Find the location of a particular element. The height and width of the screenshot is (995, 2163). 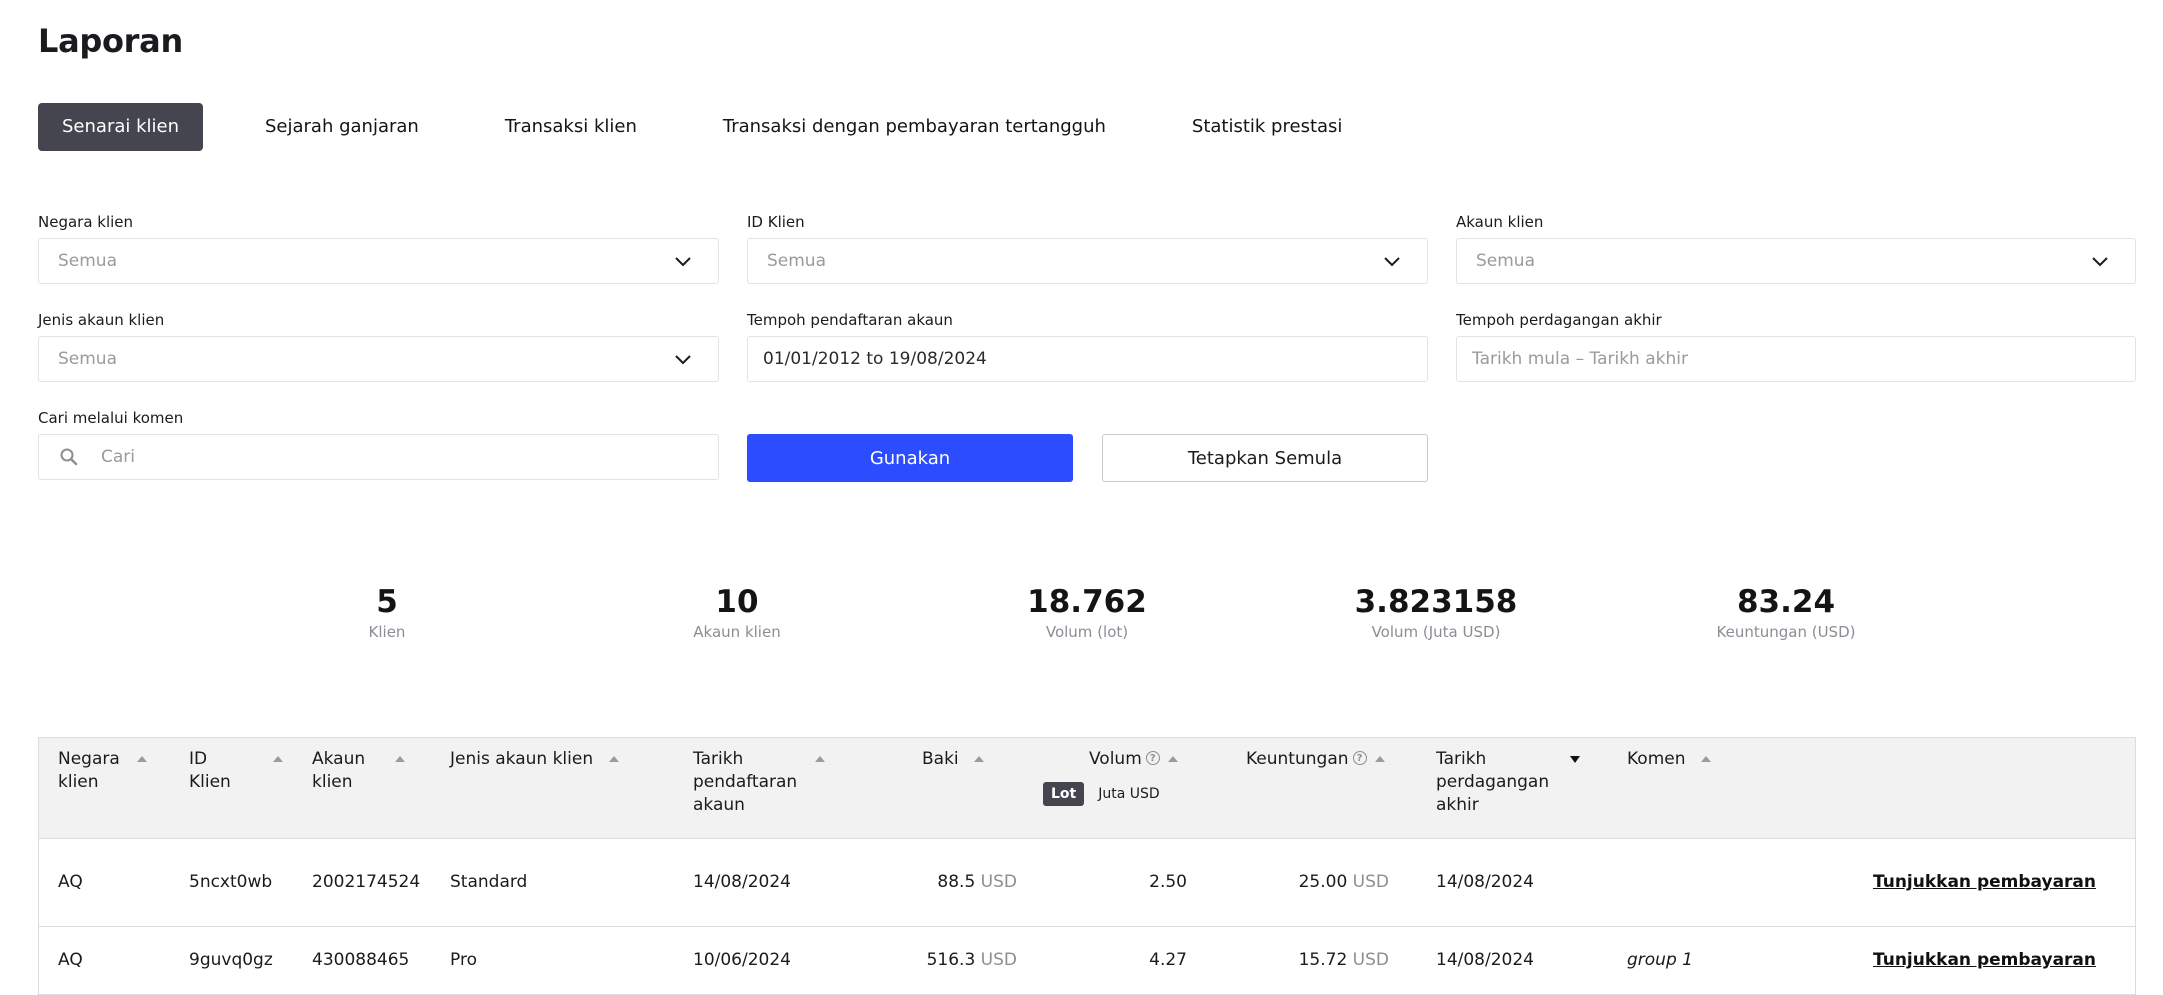

header-text: Keuntungan is located at coordinates (1297, 759).